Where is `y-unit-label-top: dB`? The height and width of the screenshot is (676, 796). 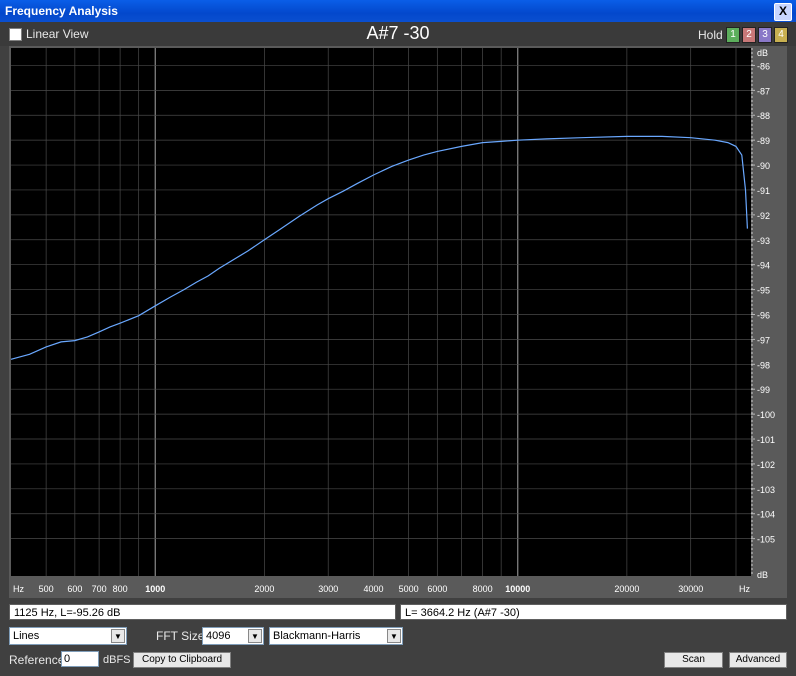 y-unit-label-top: dB is located at coordinates (762, 53).